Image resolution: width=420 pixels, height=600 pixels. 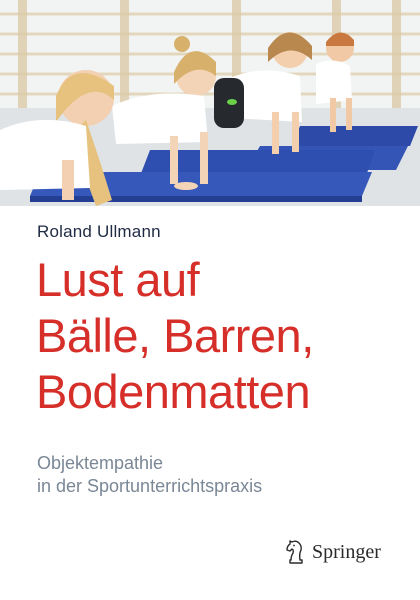 I want to click on subtitle-line-1: Objektempathie, so click(x=100, y=463).